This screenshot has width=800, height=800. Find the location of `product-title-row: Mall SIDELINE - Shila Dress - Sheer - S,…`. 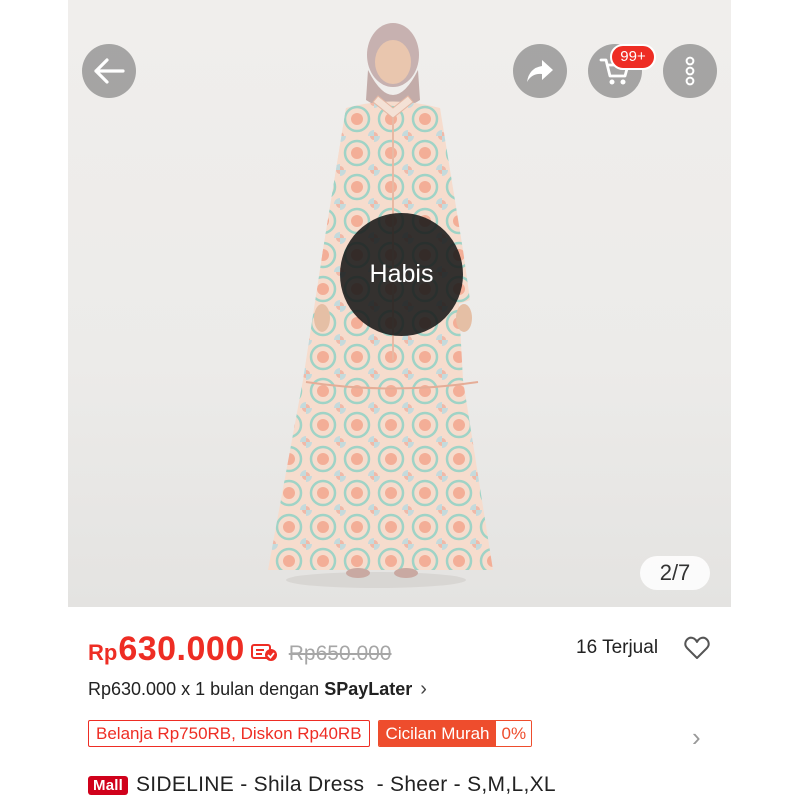

product-title-row: Mall SIDELINE - Shila Dress - Sheer - S,… is located at coordinates (322, 785).